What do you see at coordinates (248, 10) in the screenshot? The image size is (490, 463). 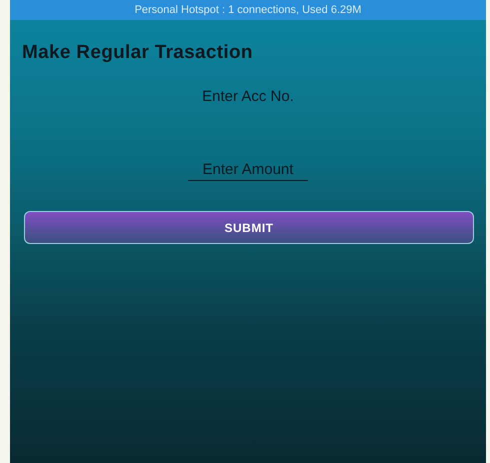 I see `status-bar: Personal Hotspot : 1 connections, Used 6.29M` at bounding box center [248, 10].